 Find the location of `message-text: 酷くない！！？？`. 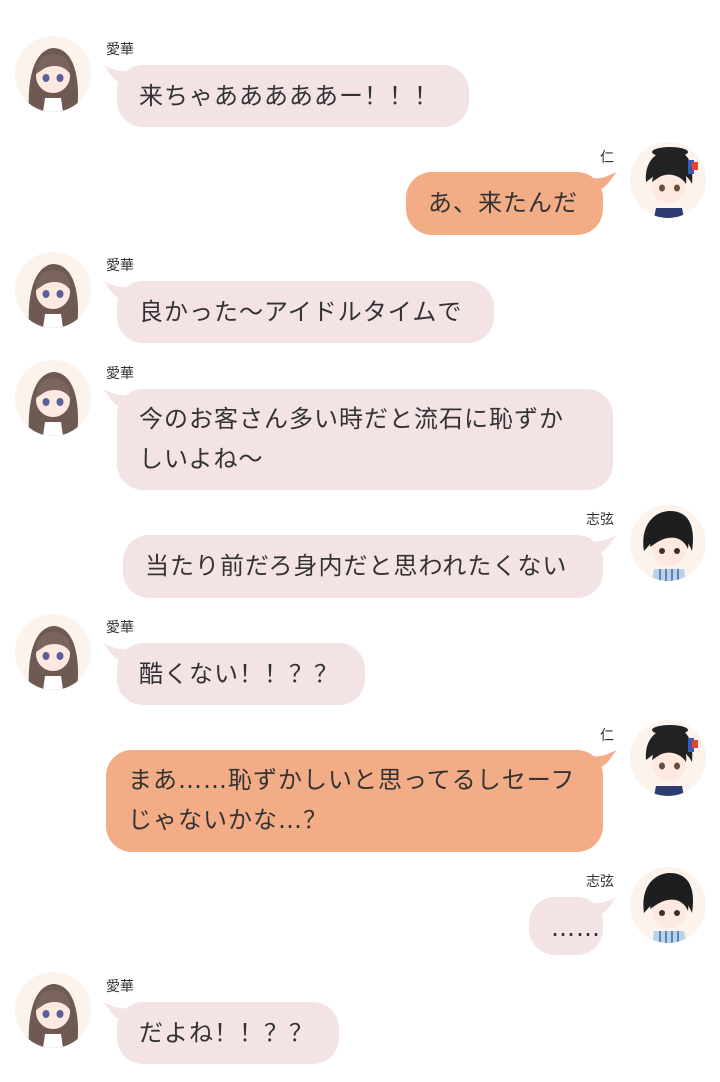

message-text: 酷くない！！？？ is located at coordinates (239, 674).